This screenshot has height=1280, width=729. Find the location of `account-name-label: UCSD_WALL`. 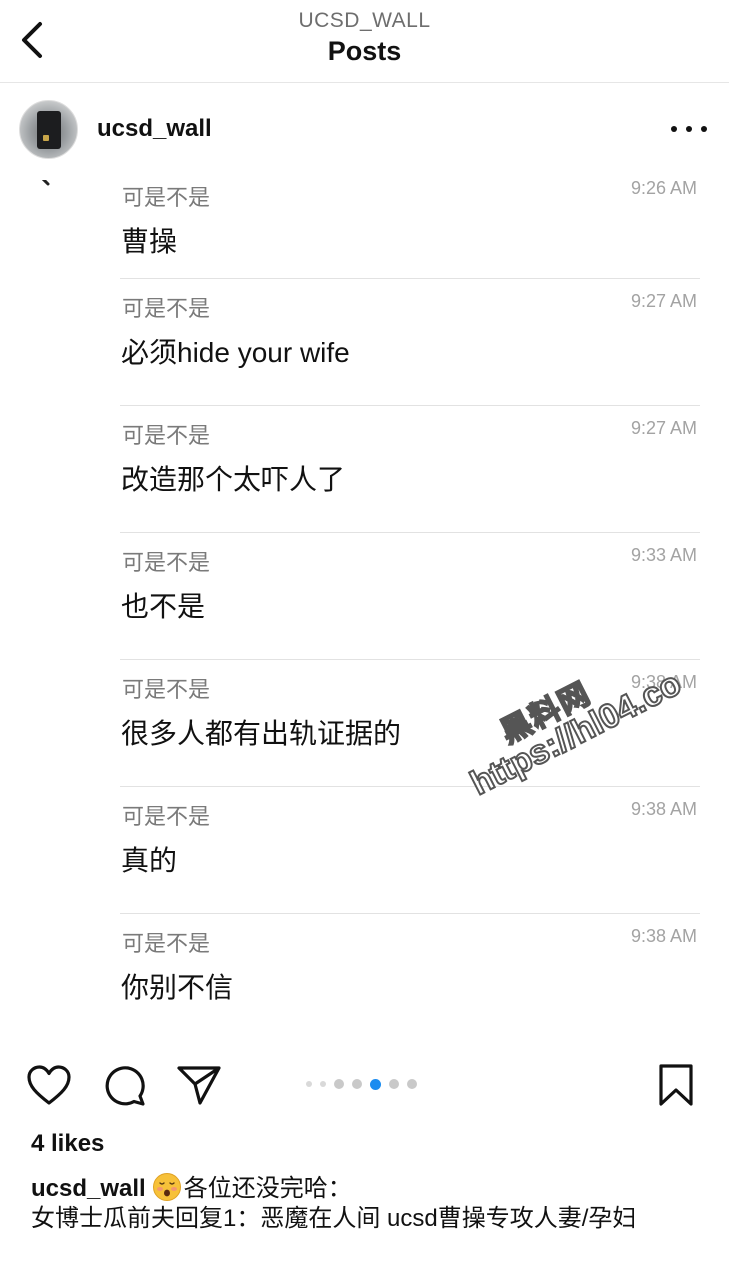

account-name-label: UCSD_WALL is located at coordinates (364, 20).